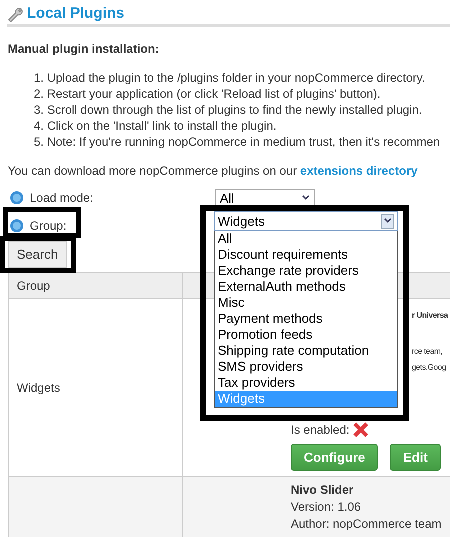 The image size is (450, 537). Describe the element at coordinates (95, 285) in the screenshot. I see `column-header: Group` at that location.